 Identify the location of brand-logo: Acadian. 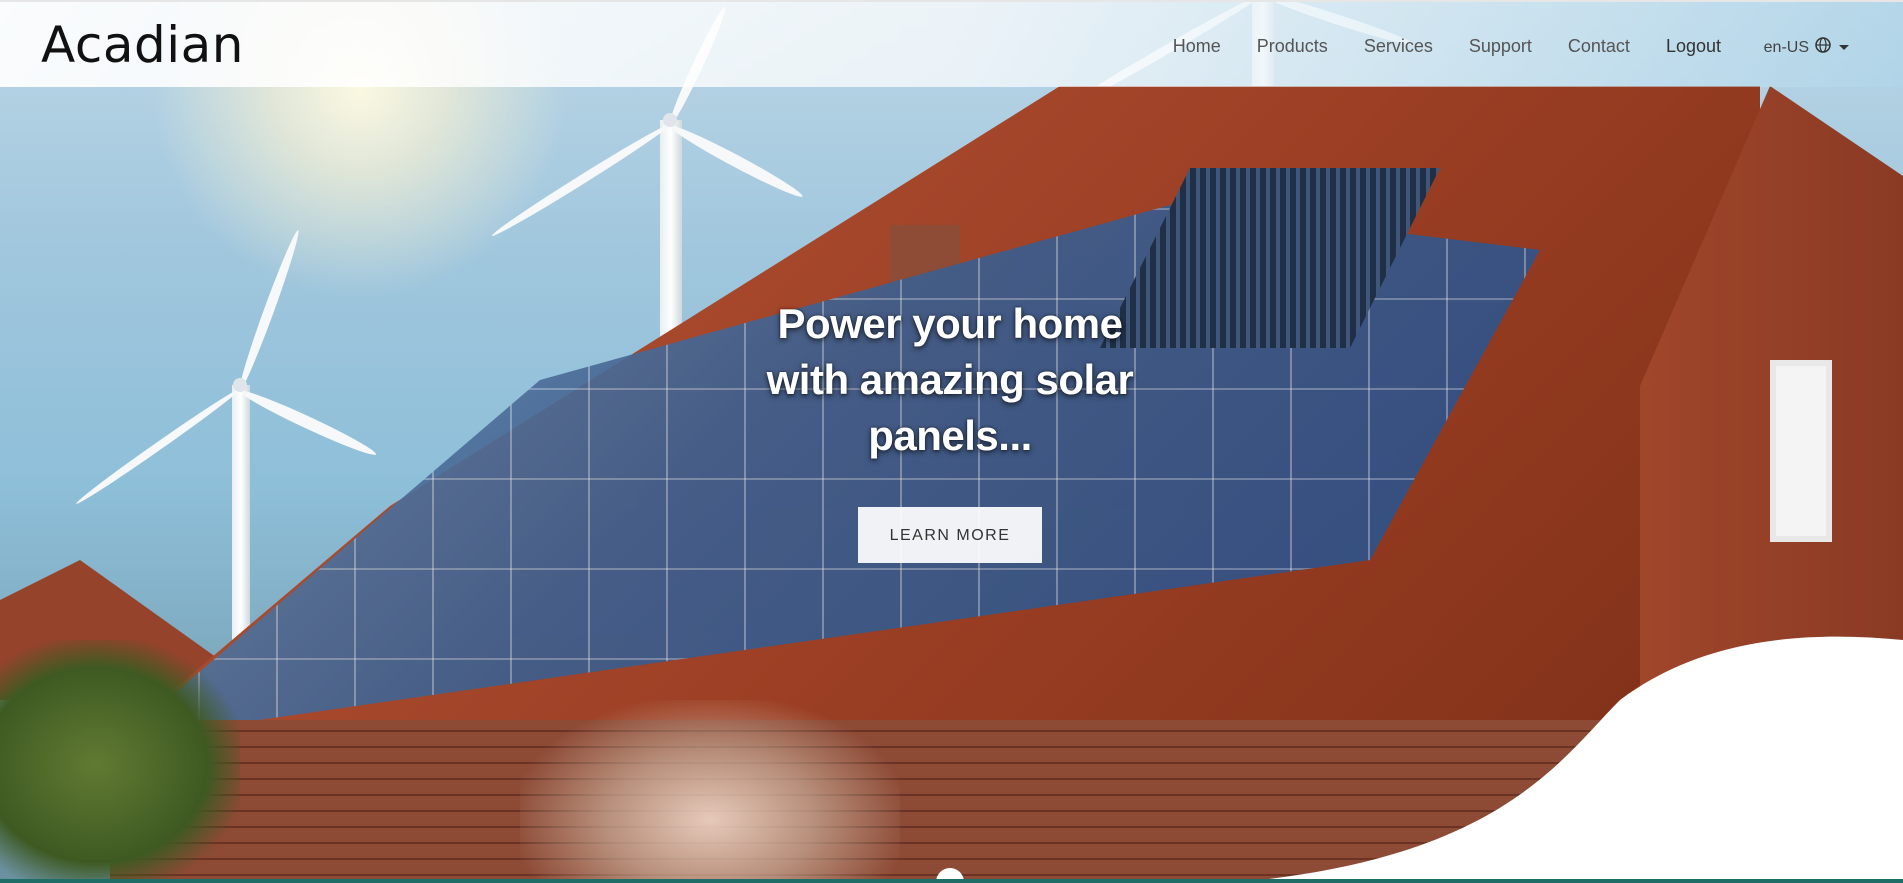
(142, 45).